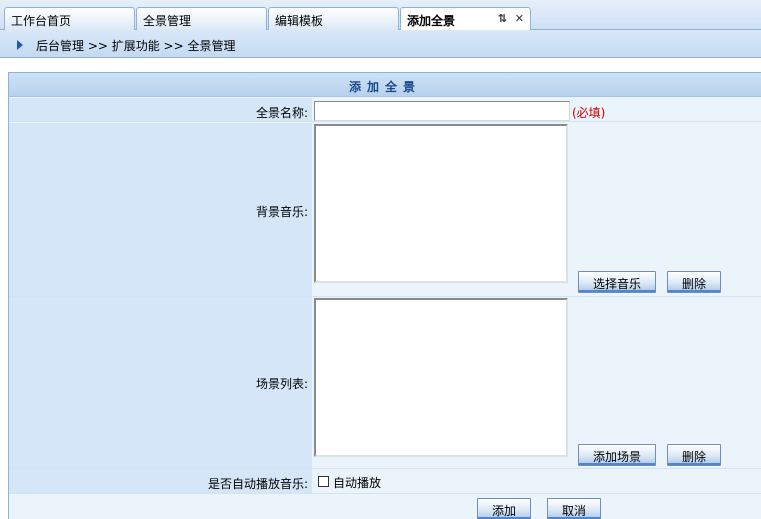  What do you see at coordinates (357, 482) in the screenshot?
I see `autoplay-checkbox-label: 自动播放` at bounding box center [357, 482].